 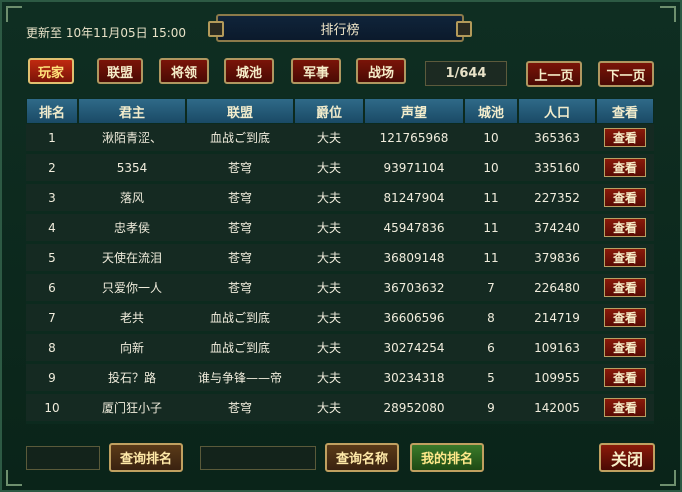 I want to click on table-row: 8 向新 血战ご到底 大夫 30274254 6 109163 查看, so click(x=340, y=349).